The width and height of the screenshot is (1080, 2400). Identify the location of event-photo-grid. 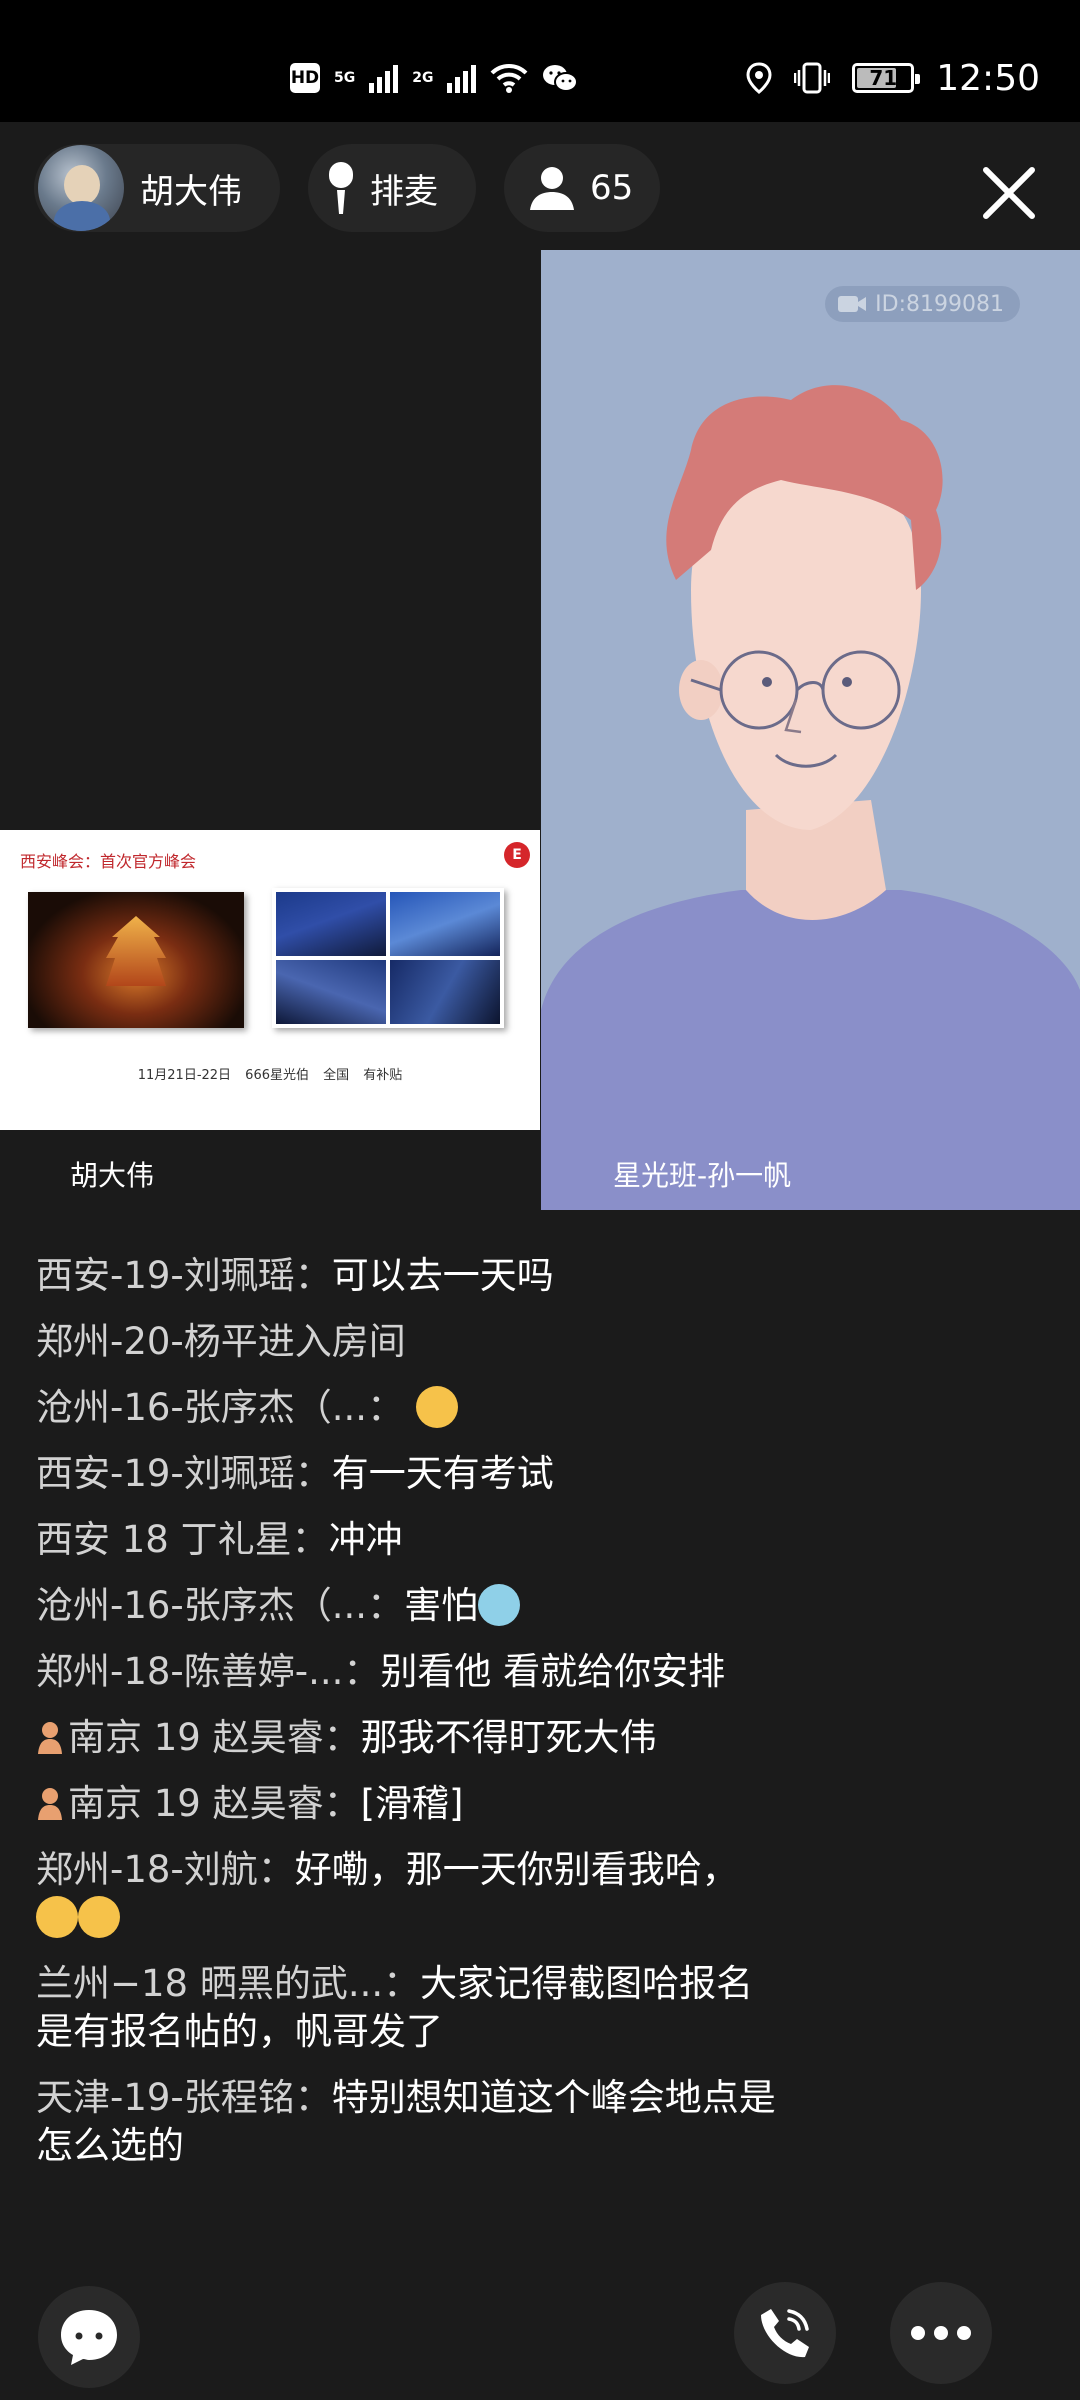
(388, 958).